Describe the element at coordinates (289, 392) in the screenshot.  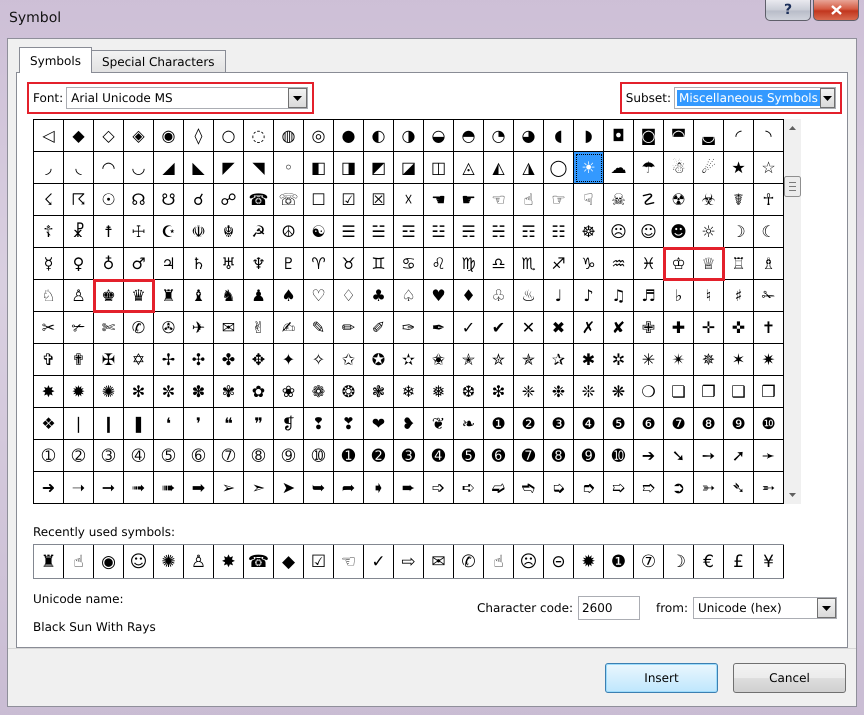
I see `symbol-cell: ❀` at that location.